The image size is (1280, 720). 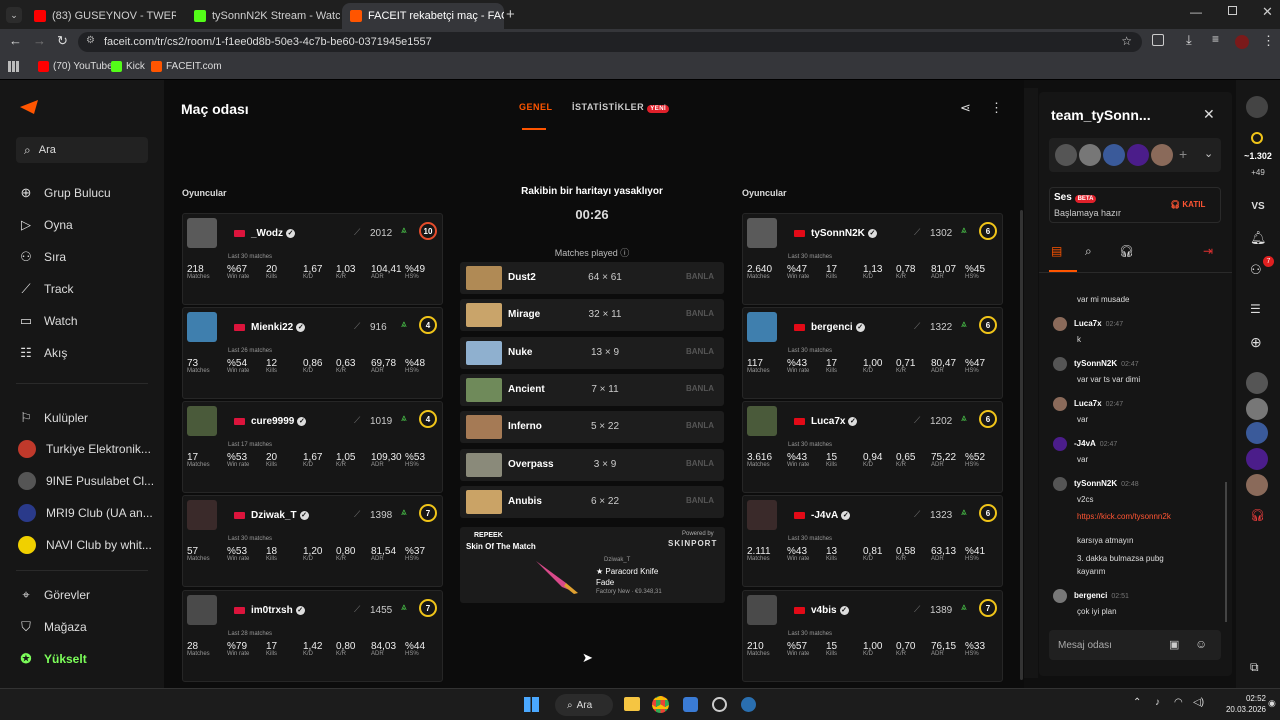 What do you see at coordinates (592, 501) in the screenshot?
I see `map-row: Anubis 6 × 22 BANLA` at bounding box center [592, 501].